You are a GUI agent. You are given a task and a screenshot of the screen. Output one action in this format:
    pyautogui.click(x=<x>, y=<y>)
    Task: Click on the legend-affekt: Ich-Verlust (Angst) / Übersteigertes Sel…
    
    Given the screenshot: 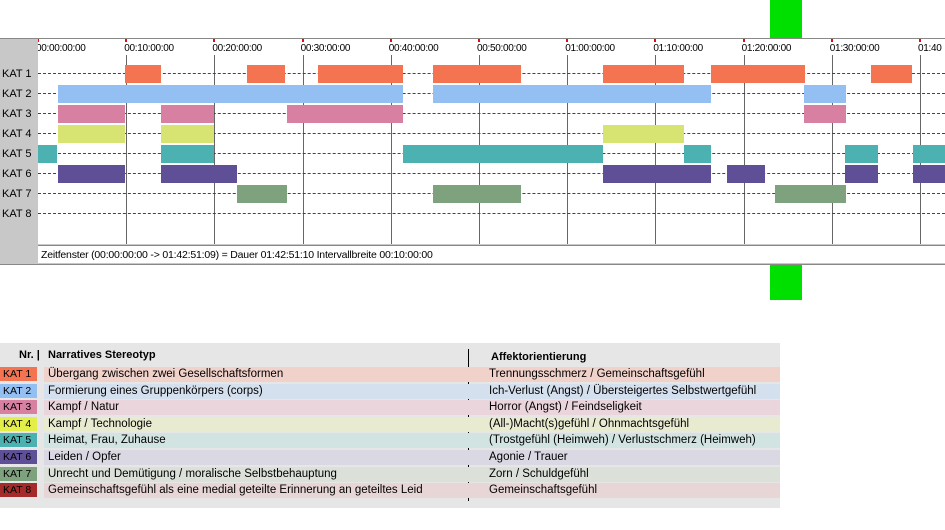 What is the action you would take?
    pyautogui.click(x=623, y=390)
    